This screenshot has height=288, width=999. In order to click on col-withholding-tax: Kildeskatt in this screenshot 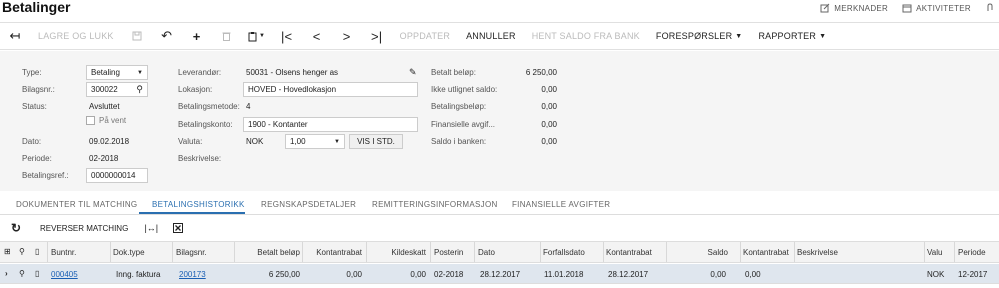, I will do `click(397, 252)`.